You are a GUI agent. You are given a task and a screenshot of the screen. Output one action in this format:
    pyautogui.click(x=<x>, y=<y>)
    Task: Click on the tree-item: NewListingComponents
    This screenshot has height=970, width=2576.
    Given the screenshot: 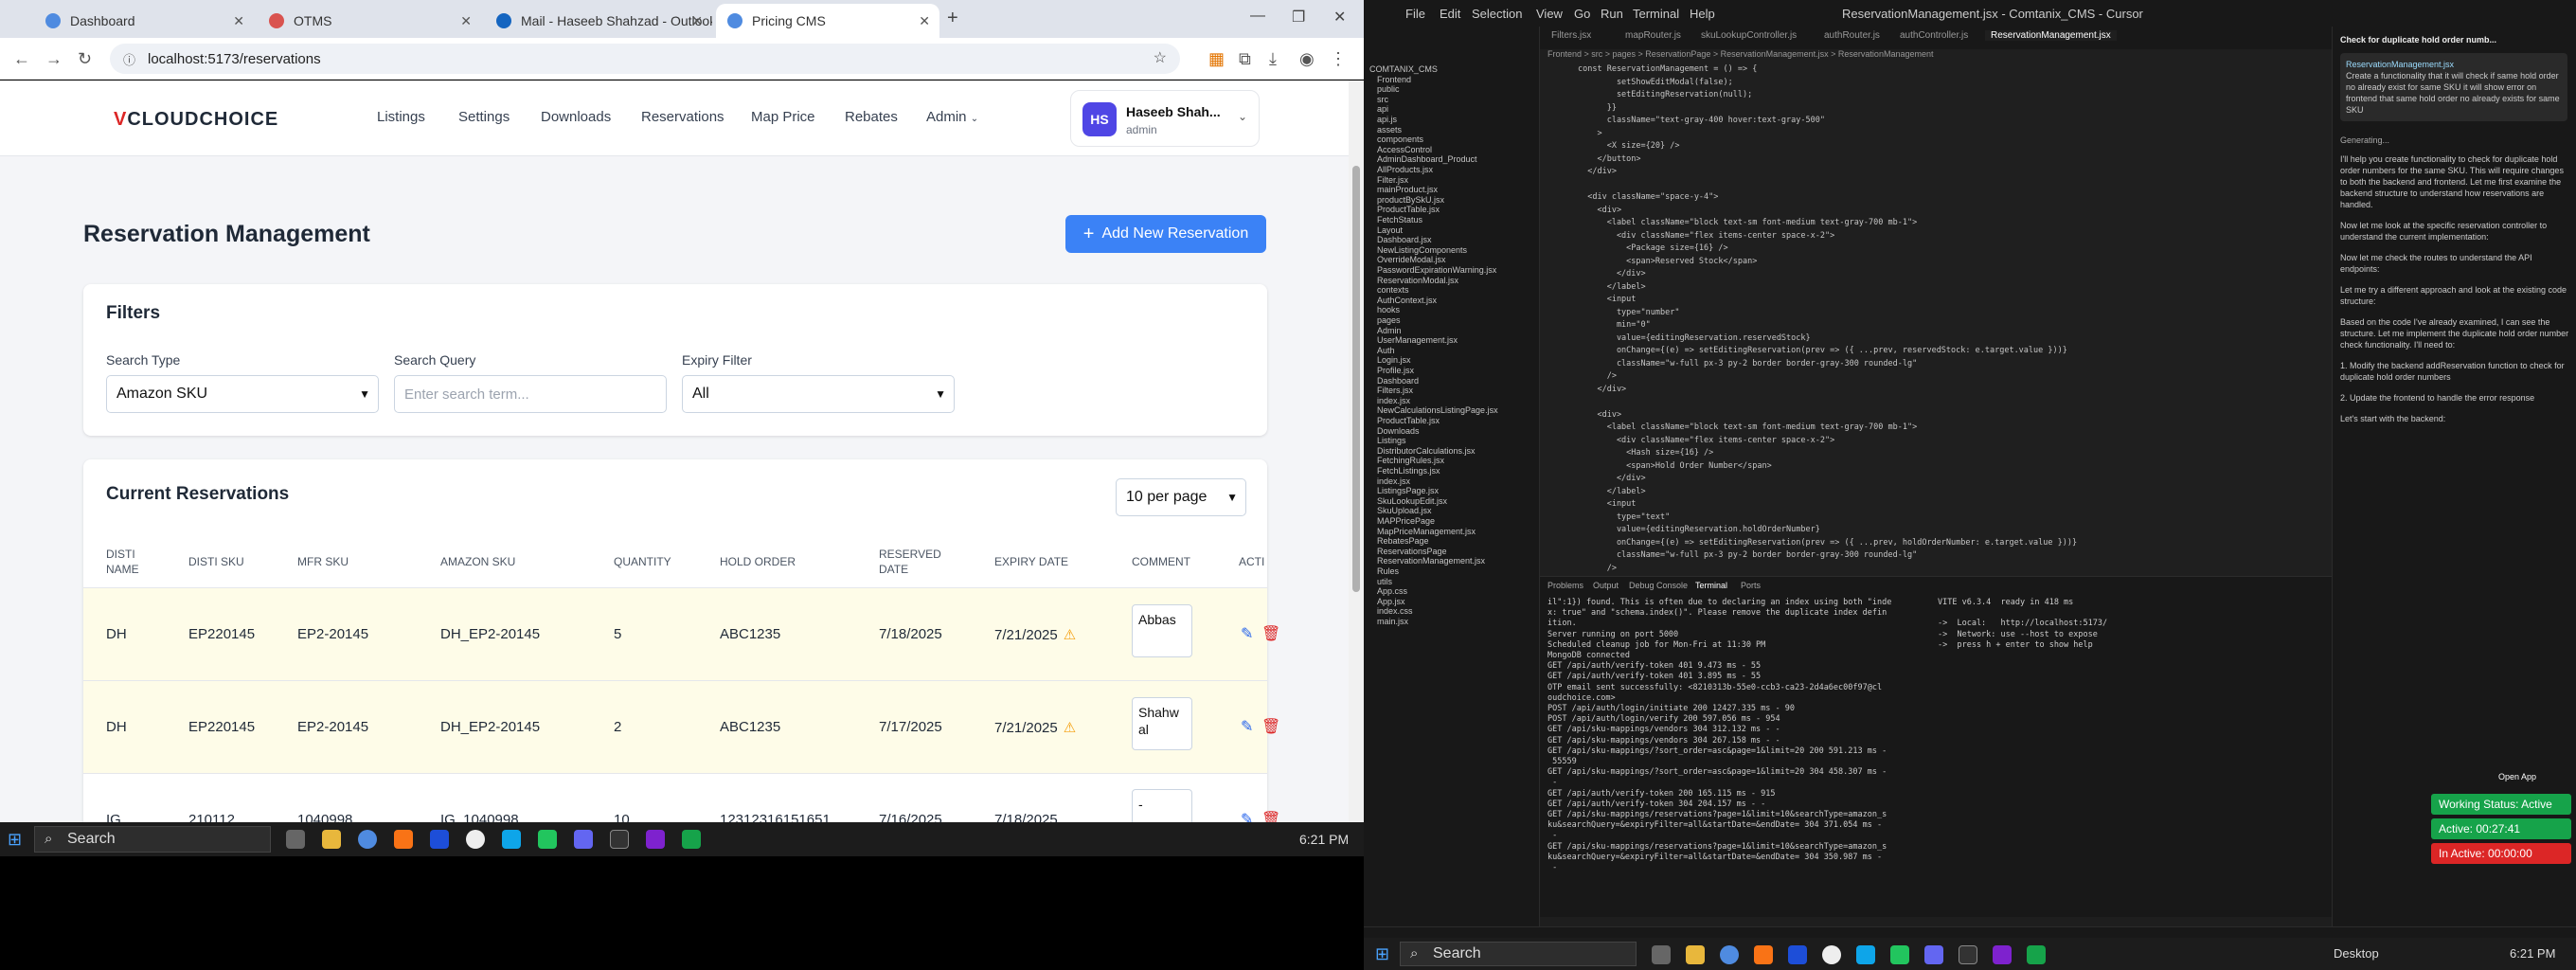 What is the action you would take?
    pyautogui.click(x=1422, y=250)
    